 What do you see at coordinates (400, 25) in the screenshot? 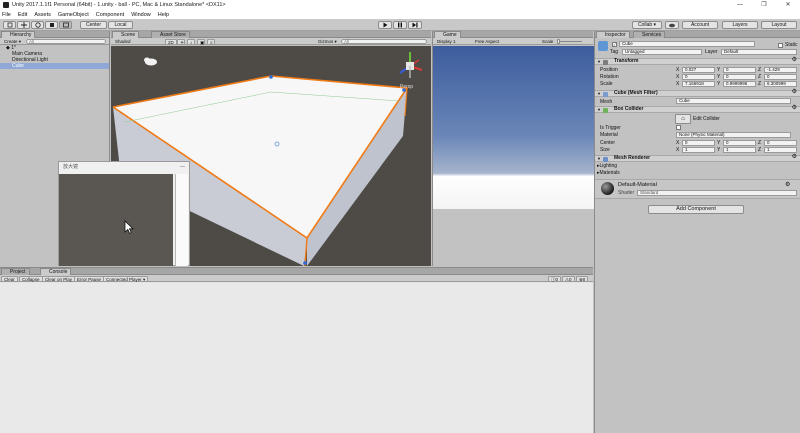
I see `pause-button` at bounding box center [400, 25].